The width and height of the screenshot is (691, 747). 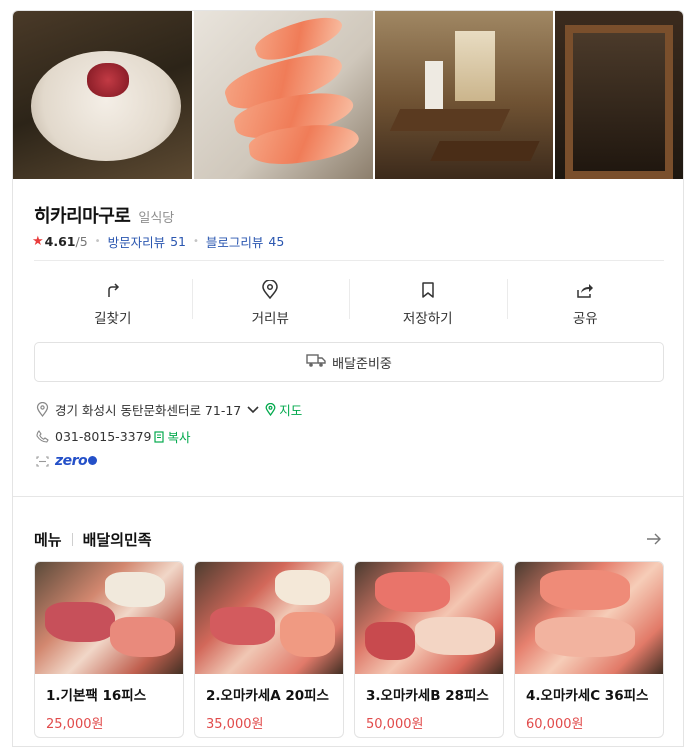 I want to click on photo-entrance, so click(x=619, y=95).